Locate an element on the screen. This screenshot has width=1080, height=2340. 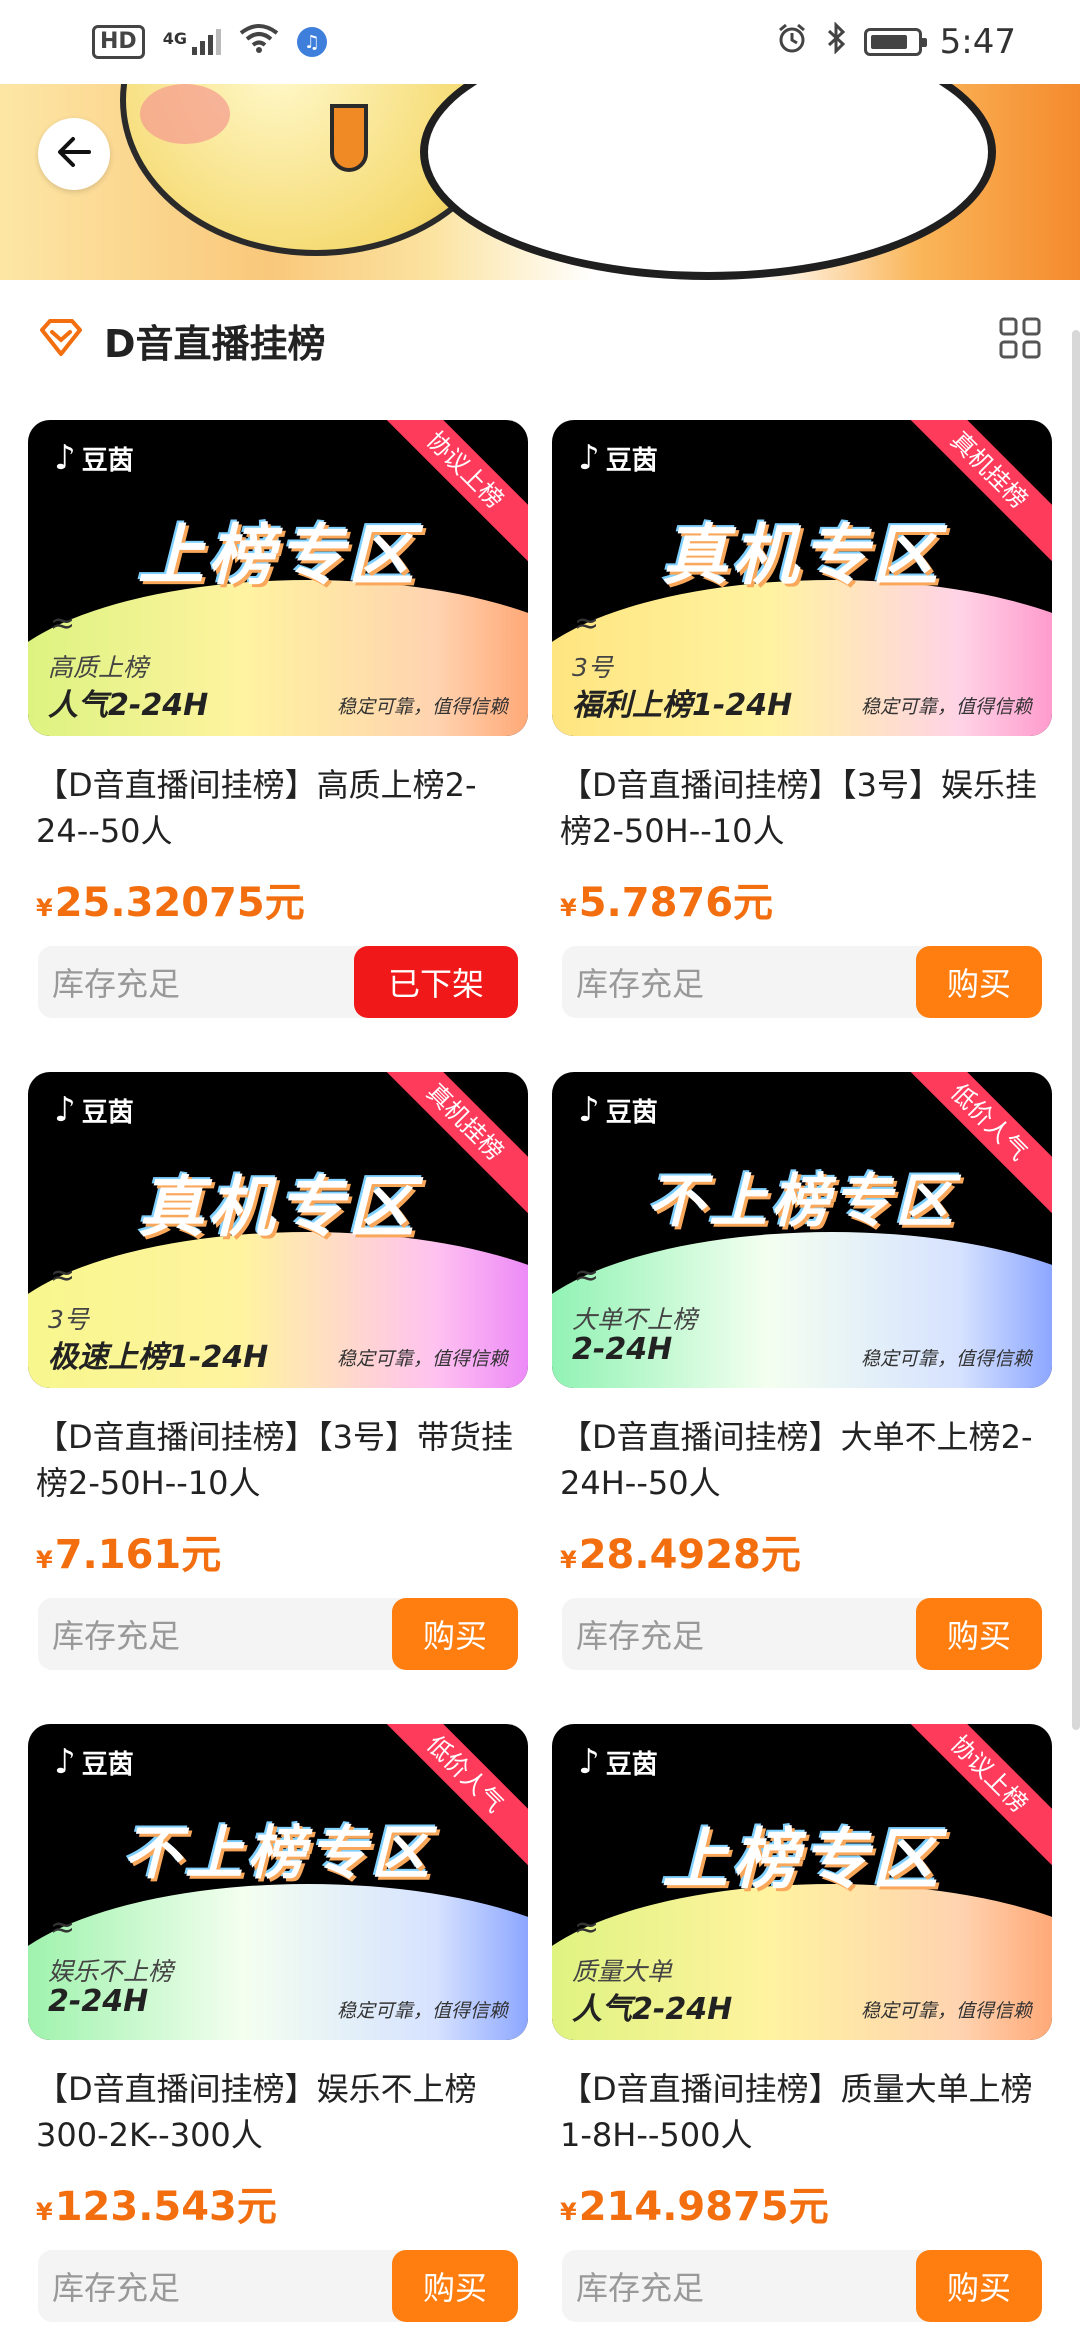
product-thumbnail: ♪ 豆茵 真机挂榜 真机专区 ≈ 3号 福利上榜1-24H 稳定可靠，值得信赖 is located at coordinates (802, 578).